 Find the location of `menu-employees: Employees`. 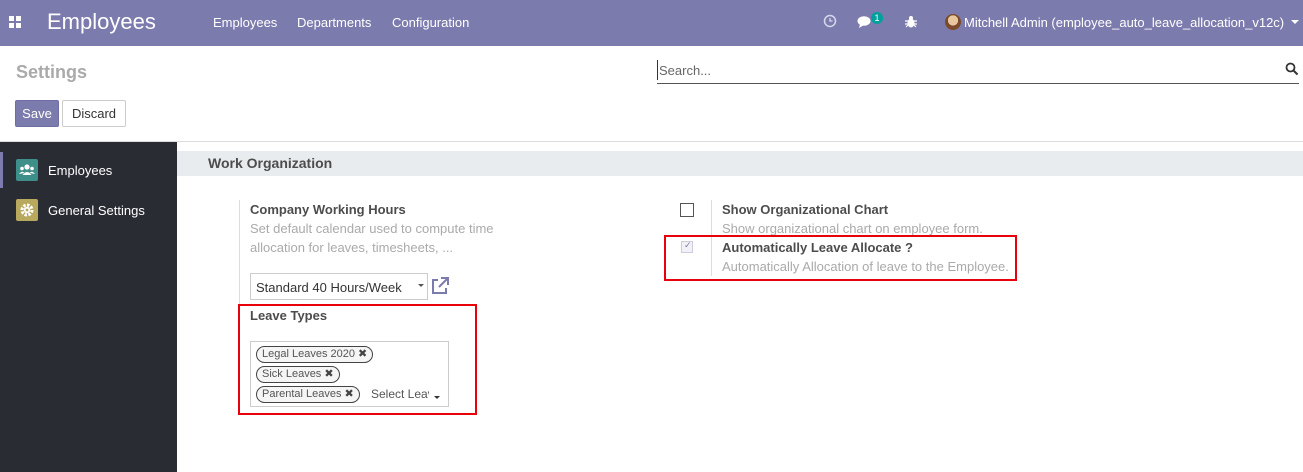

menu-employees: Employees is located at coordinates (245, 22).